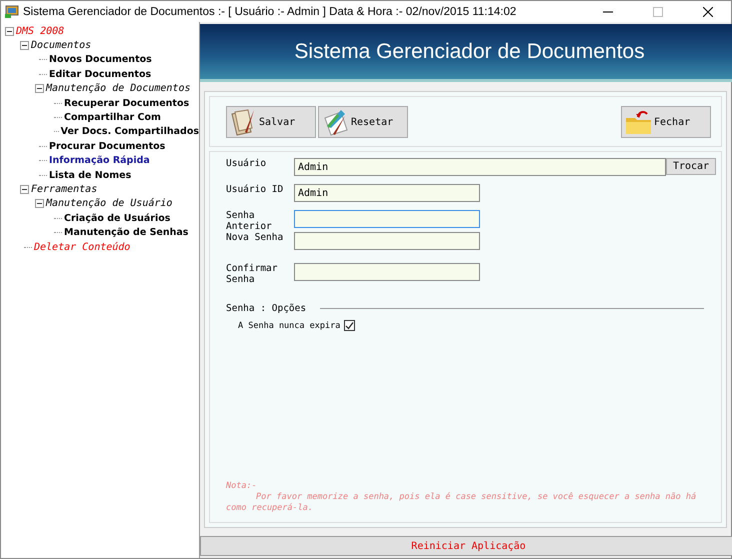 Image resolution: width=732 pixels, height=559 pixels. What do you see at coordinates (100, 60) in the screenshot?
I see `tree-item: Novos Documentos` at bounding box center [100, 60].